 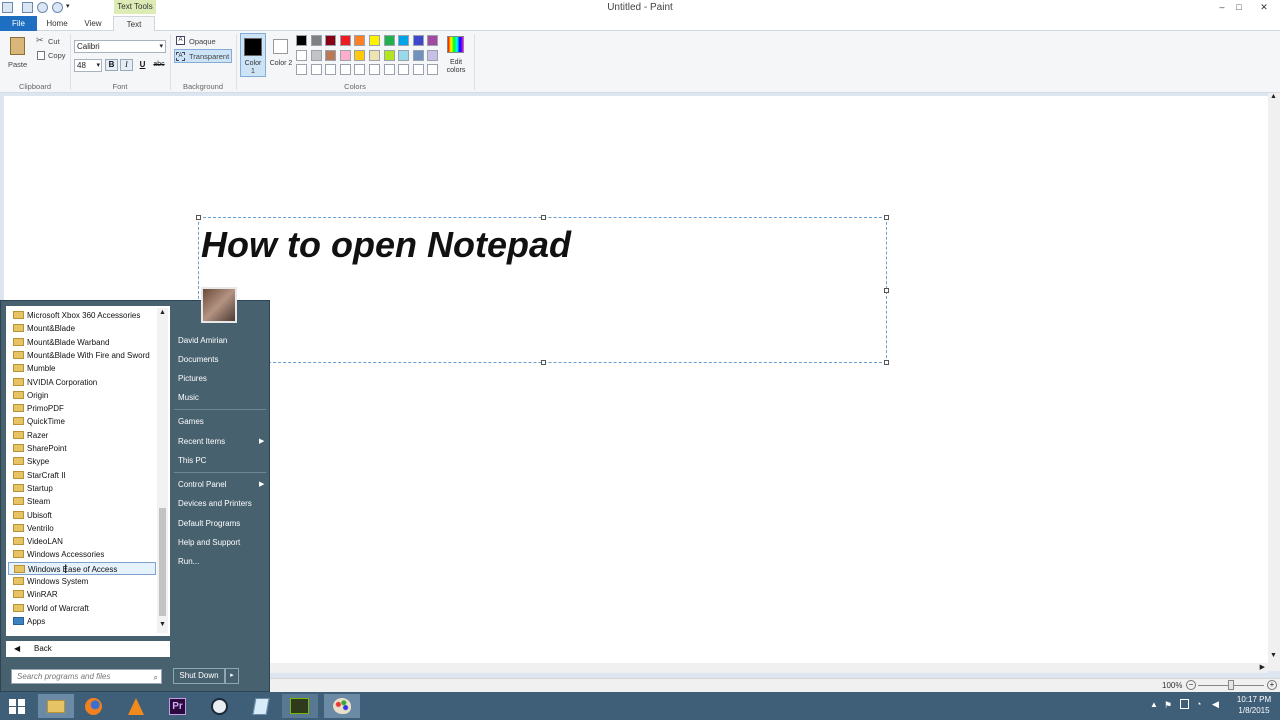 I want to click on program-item: Microsoft Xbox 360 Accessories, so click(x=82, y=315).